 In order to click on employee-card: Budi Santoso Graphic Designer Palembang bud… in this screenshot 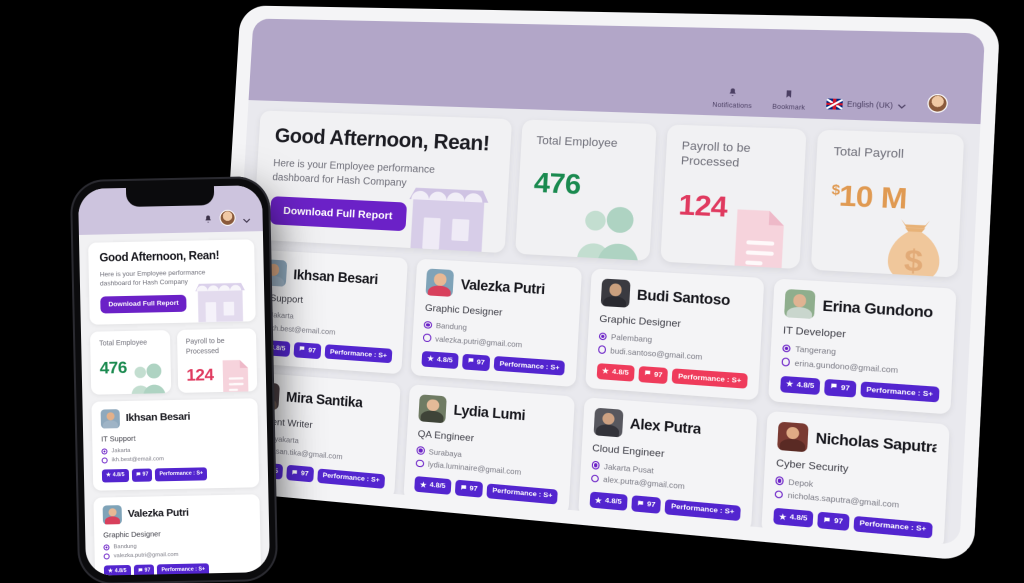, I will do `click(674, 334)`.